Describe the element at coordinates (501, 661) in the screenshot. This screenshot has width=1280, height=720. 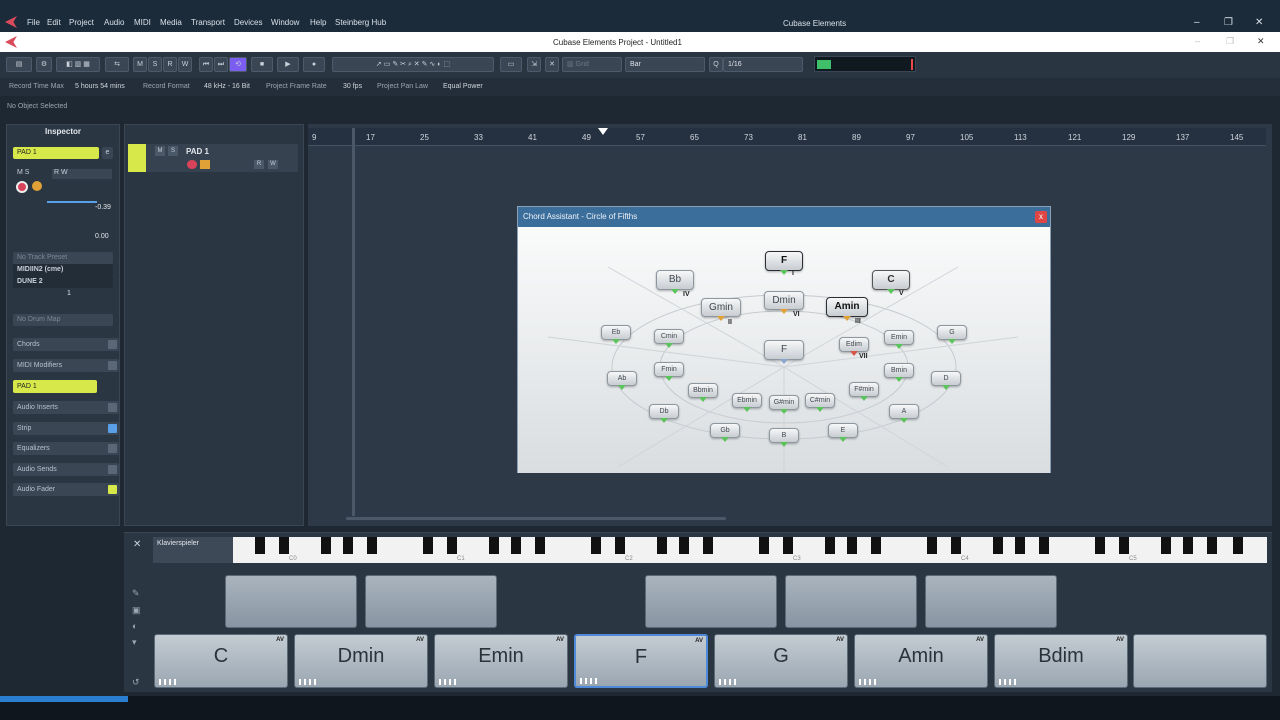
I see `chord-pad-emin: Emin AV` at that location.